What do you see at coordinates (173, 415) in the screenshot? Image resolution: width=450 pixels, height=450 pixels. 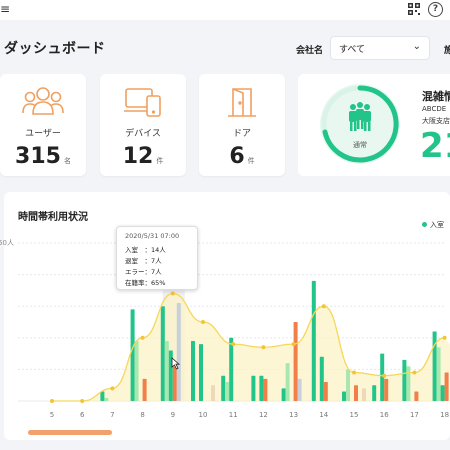 I see `x-tick-label: 9` at bounding box center [173, 415].